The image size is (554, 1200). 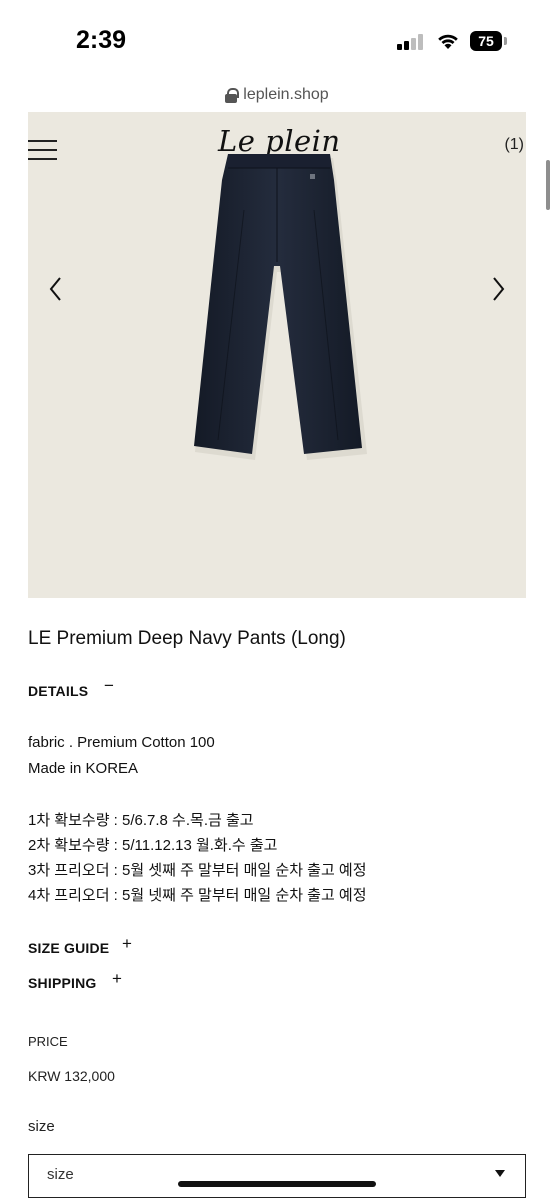 What do you see at coordinates (277, 40) in the screenshot?
I see `status-bar: 2:39 75` at bounding box center [277, 40].